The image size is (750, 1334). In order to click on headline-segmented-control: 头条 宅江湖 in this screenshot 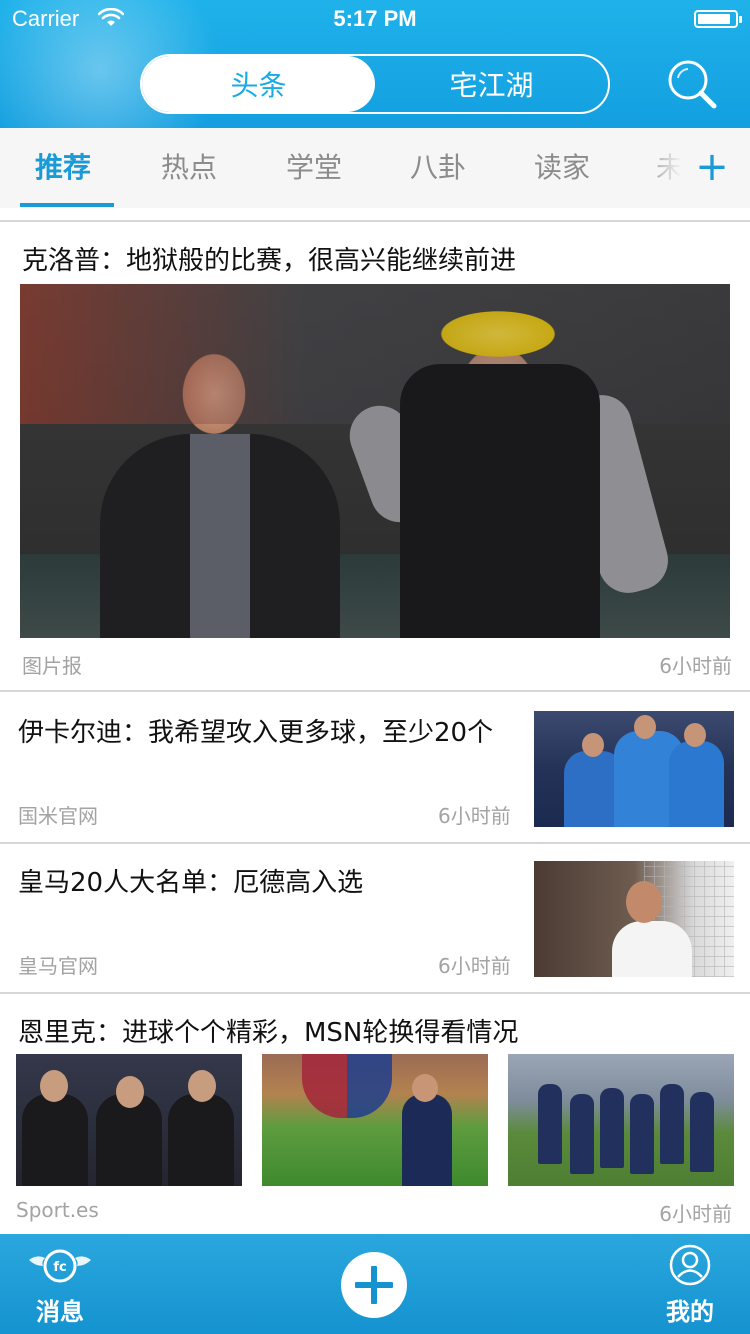, I will do `click(375, 84)`.